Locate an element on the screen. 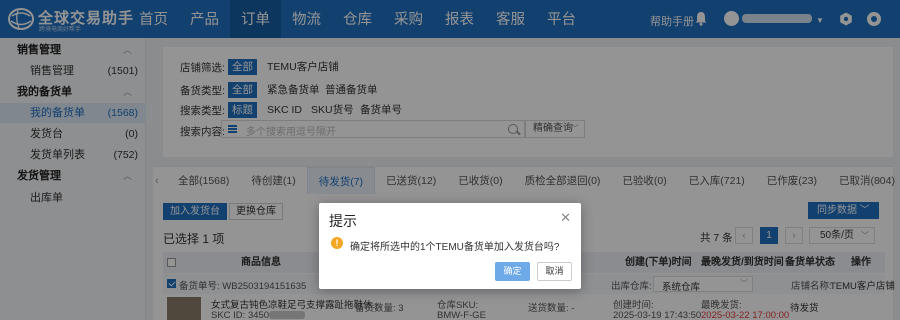 The image size is (900, 320). cancel-button: 取消 is located at coordinates (554, 271).